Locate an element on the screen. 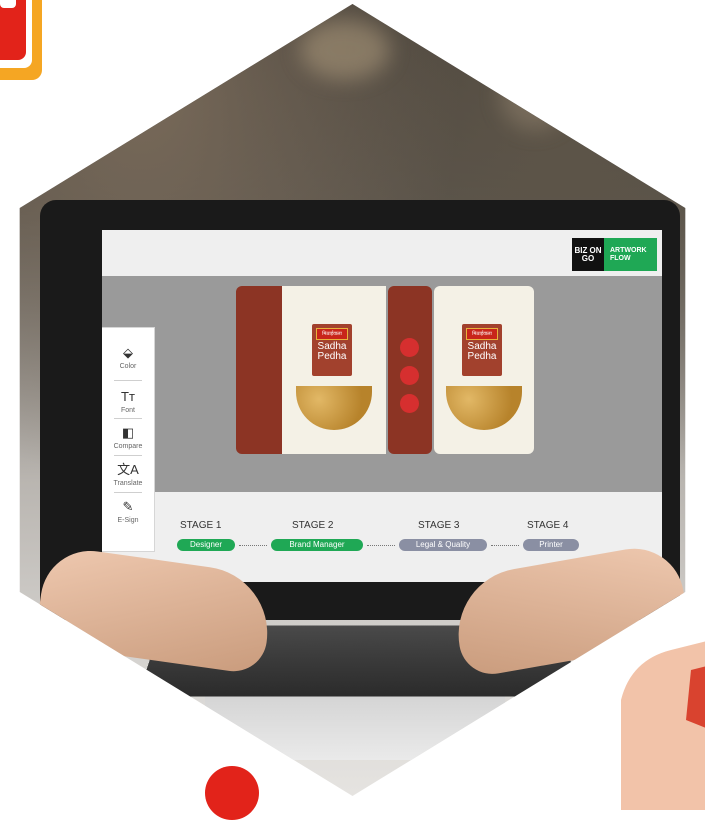 The image size is (705, 820). compare-icon: ◧ is located at coordinates (128, 432).